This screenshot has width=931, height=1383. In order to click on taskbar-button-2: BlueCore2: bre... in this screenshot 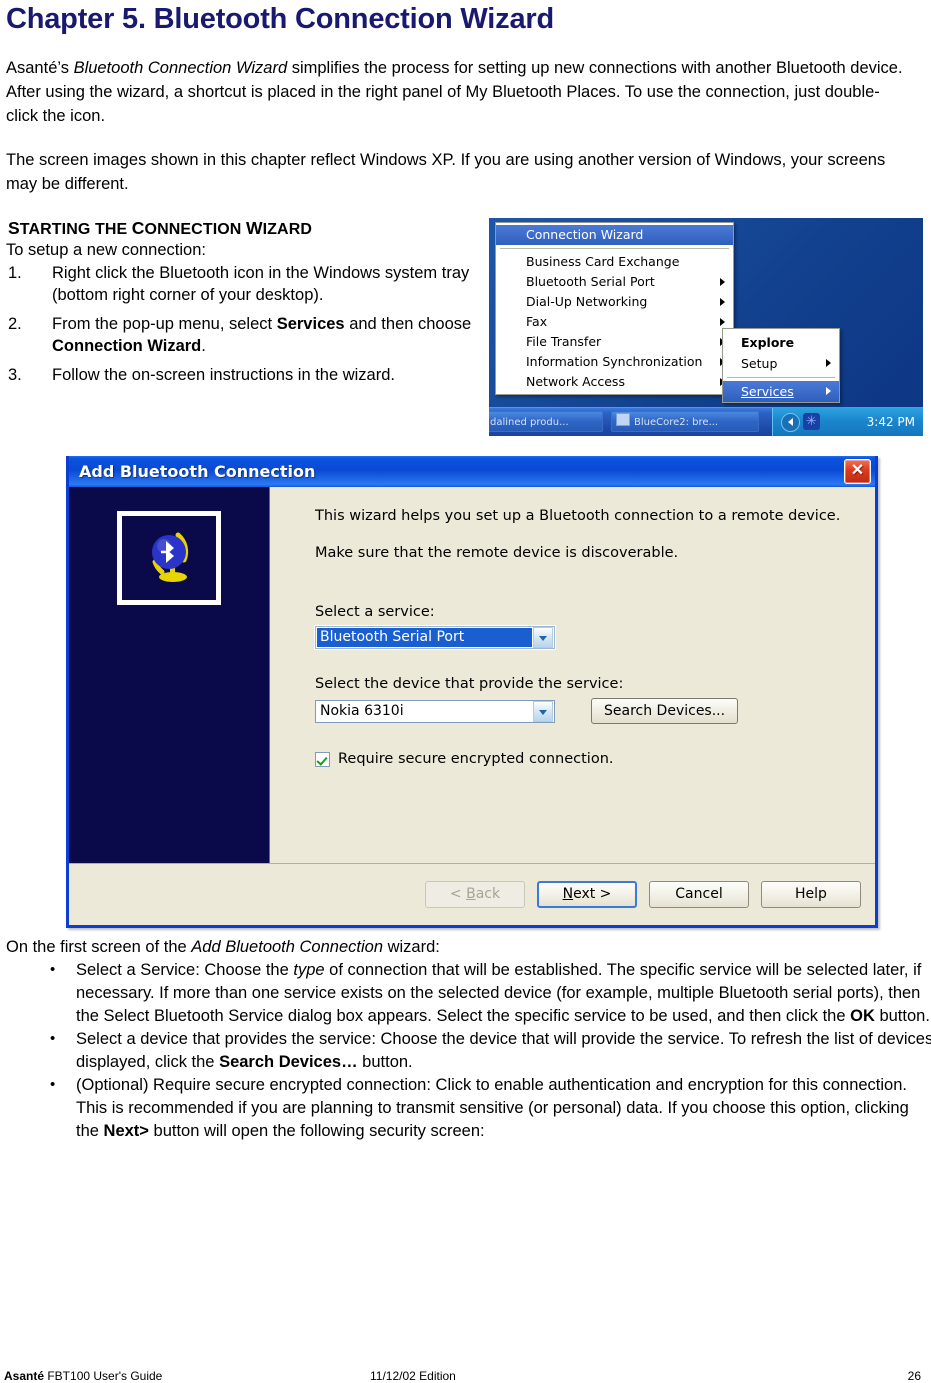, I will do `click(685, 421)`.